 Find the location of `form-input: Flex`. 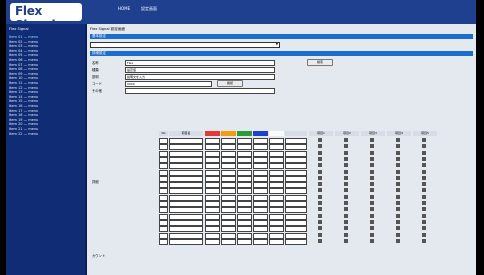

form-input: Flex is located at coordinates (200, 63).